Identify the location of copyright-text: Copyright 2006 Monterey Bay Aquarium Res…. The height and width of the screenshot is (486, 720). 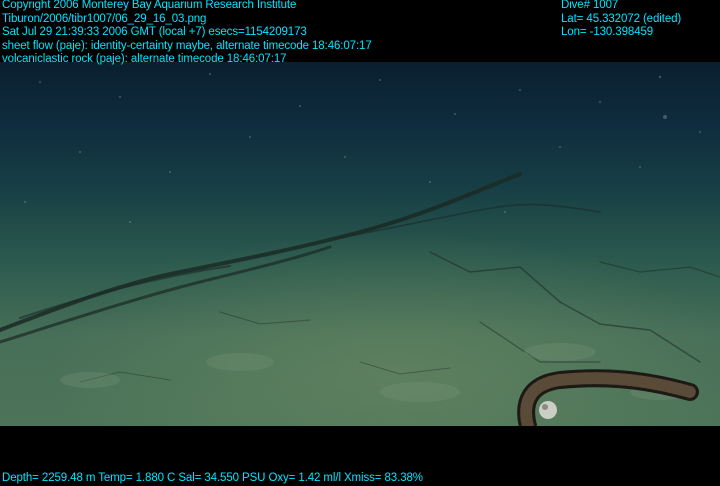
(149, 5).